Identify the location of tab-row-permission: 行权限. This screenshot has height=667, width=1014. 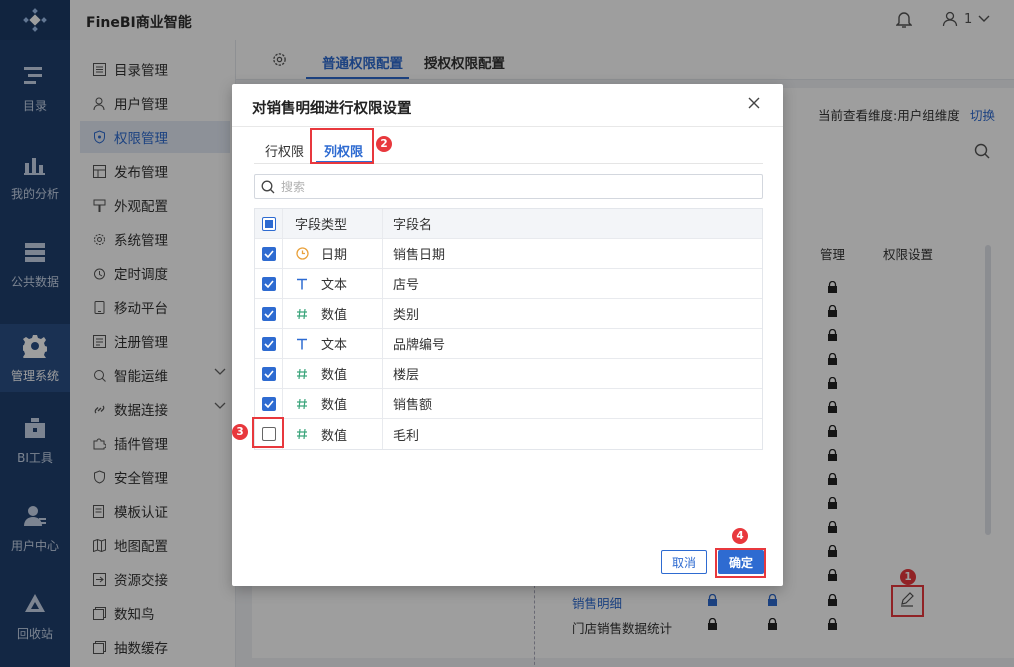
(284, 150).